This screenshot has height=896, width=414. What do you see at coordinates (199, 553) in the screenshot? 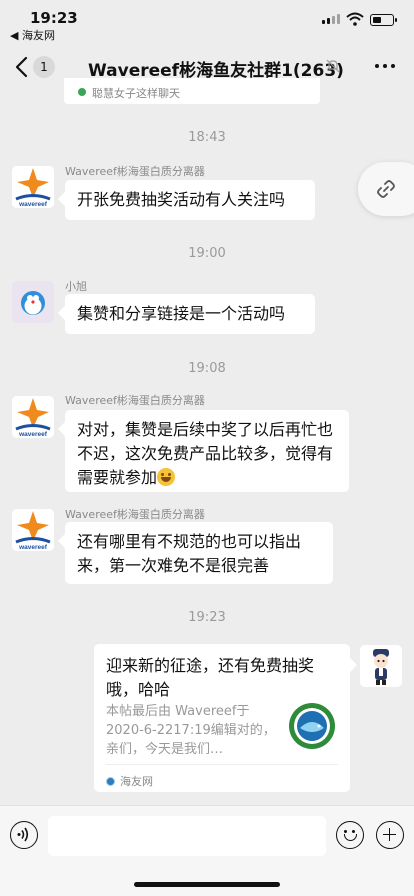
I see `message-bubble: 还有哪里有不规范的也可以指出来，第一次难免不是很完善` at bounding box center [199, 553].